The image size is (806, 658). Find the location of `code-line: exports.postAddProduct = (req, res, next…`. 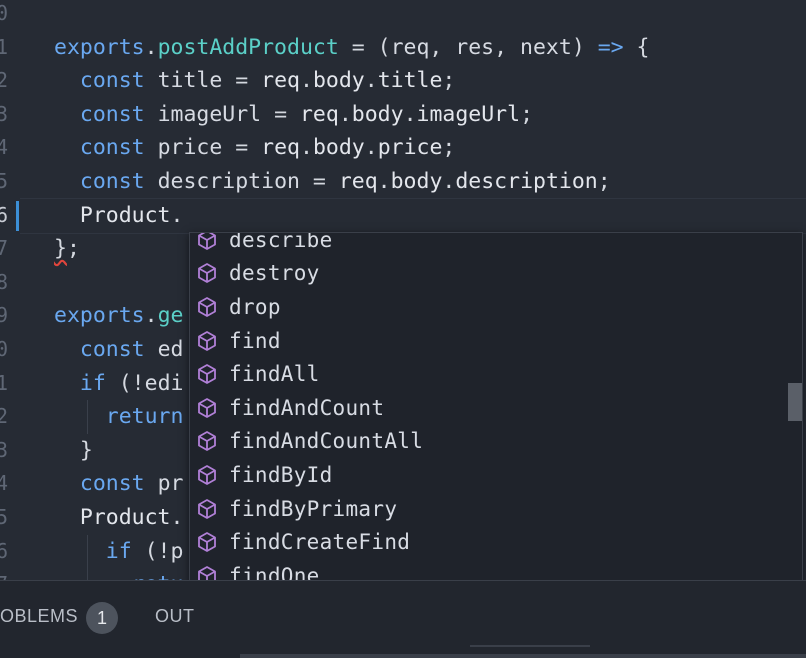

code-line: exports.postAddProduct = (req, res, next… is located at coordinates (351, 48).